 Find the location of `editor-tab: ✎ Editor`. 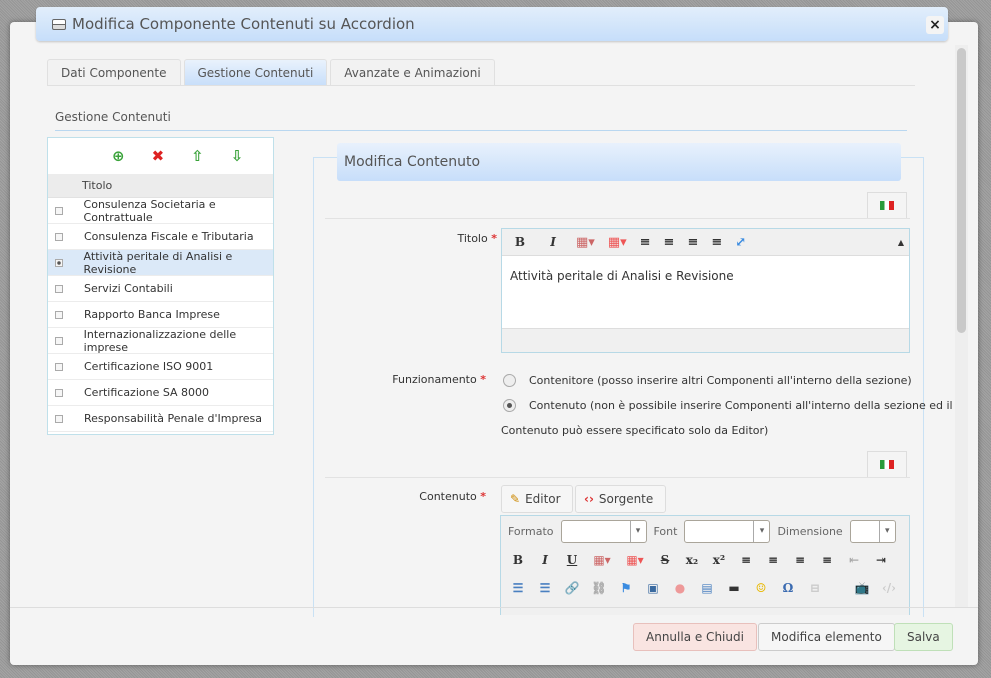

editor-tab: ✎ Editor is located at coordinates (537, 499).